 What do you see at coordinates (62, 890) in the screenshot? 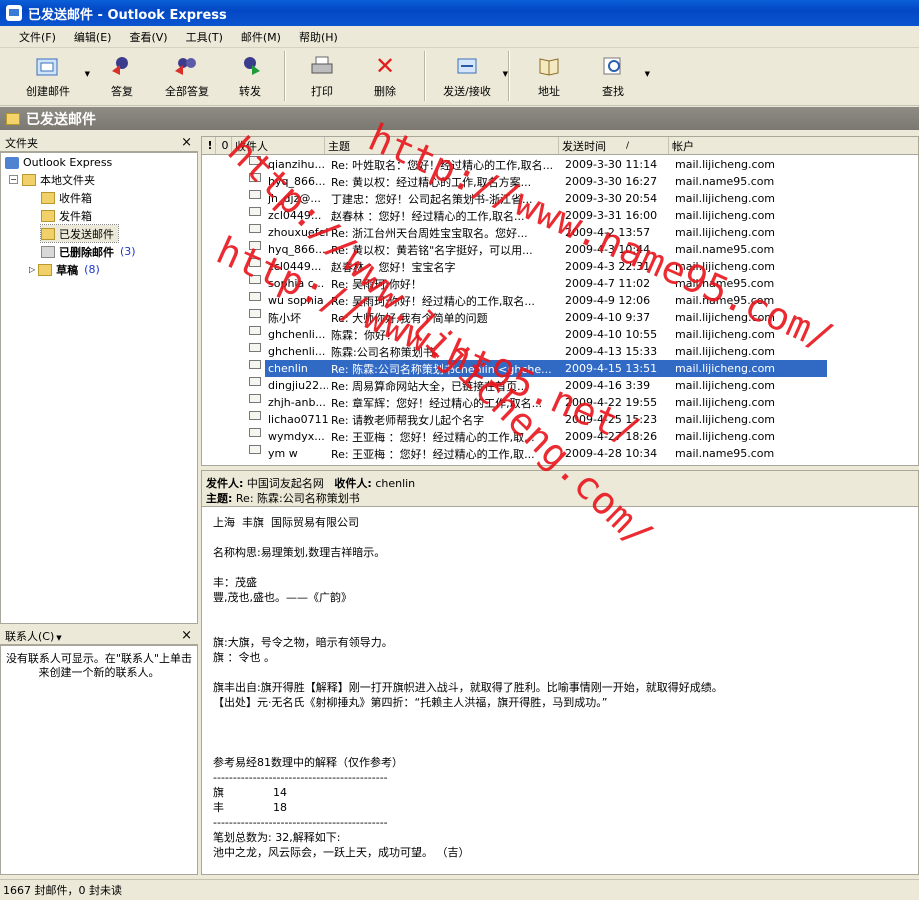
I see `status-text: 1667 封邮件，0 封未读` at bounding box center [62, 890].